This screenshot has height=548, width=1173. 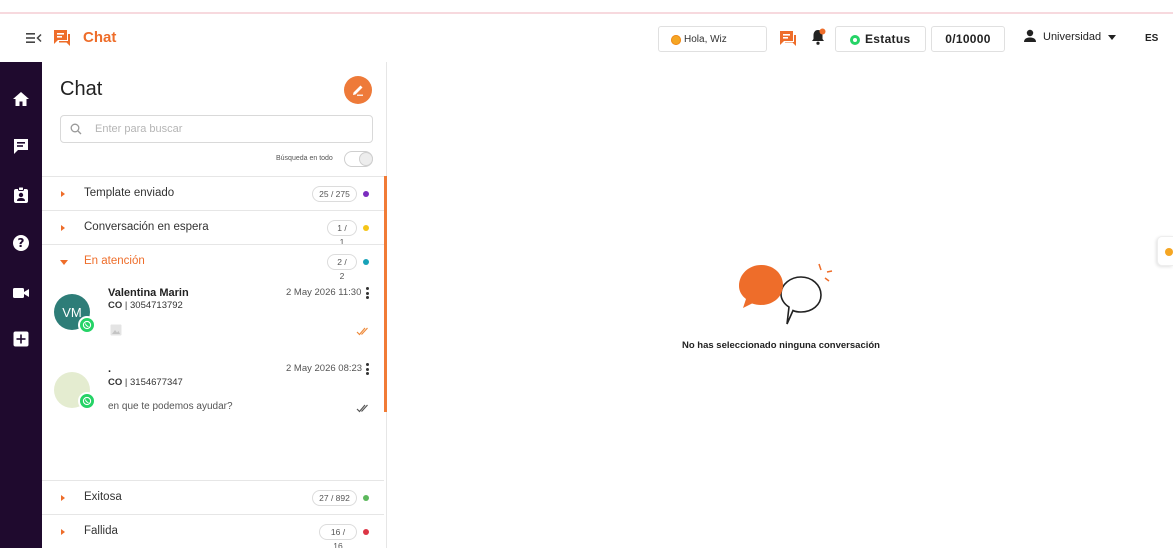 What do you see at coordinates (64, 262) in the screenshot?
I see `collapse-arrow-icon` at bounding box center [64, 262].